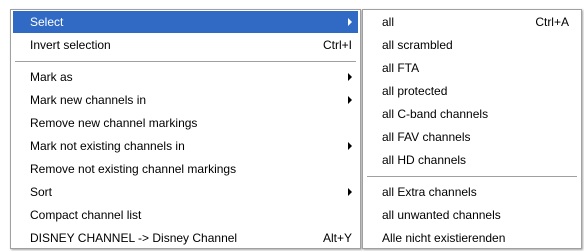  Describe the element at coordinates (472, 68) in the screenshot. I see `submenu-item-all-fta: all FTA` at that location.